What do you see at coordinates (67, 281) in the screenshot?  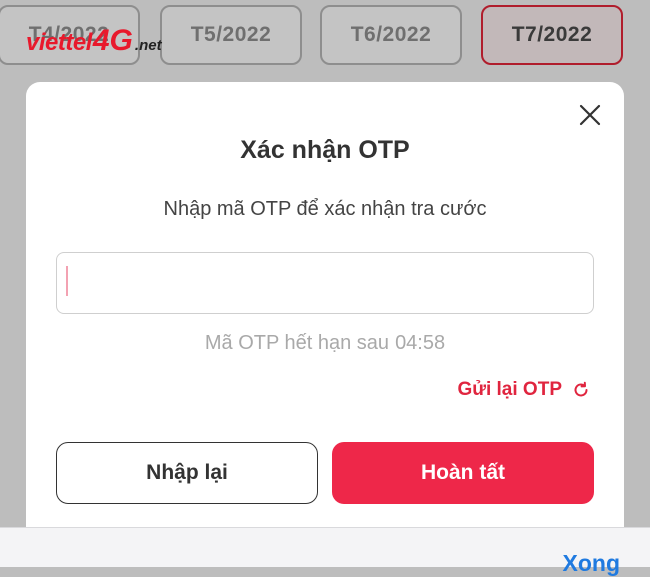 I see `text-cursor` at bounding box center [67, 281].